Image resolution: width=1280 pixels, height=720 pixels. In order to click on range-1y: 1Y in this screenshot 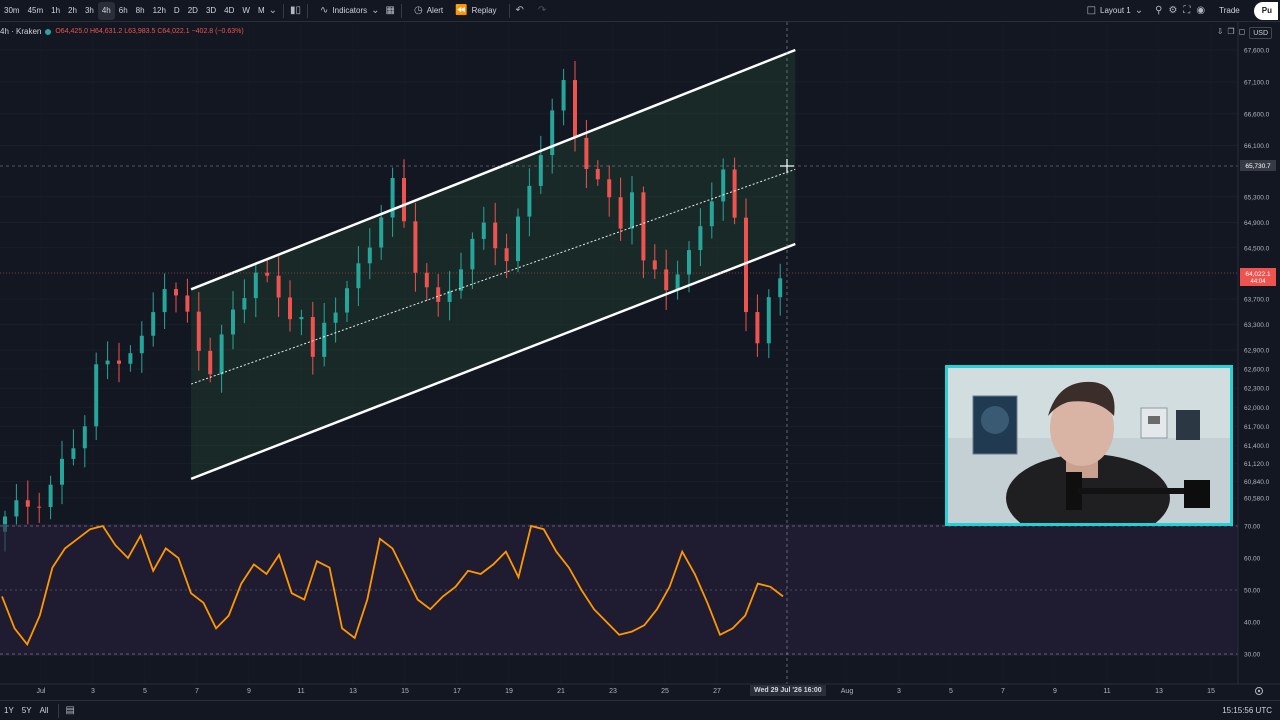, I will do `click(9, 710)`.